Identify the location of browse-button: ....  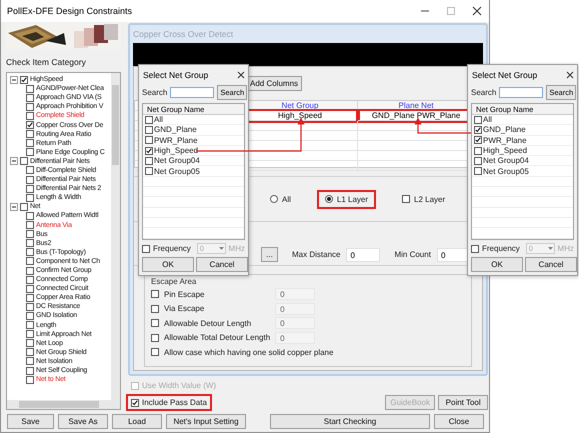
(269, 254).